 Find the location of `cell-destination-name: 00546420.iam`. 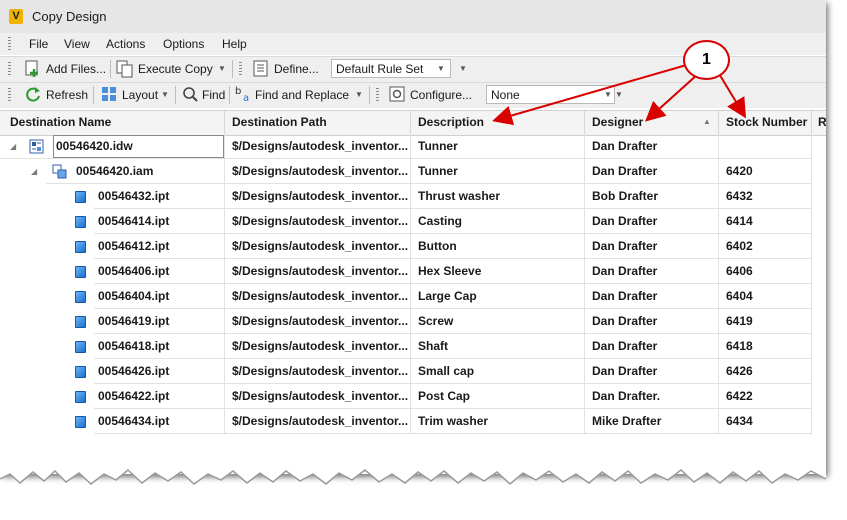

cell-destination-name: 00546420.iam is located at coordinates (114, 171).